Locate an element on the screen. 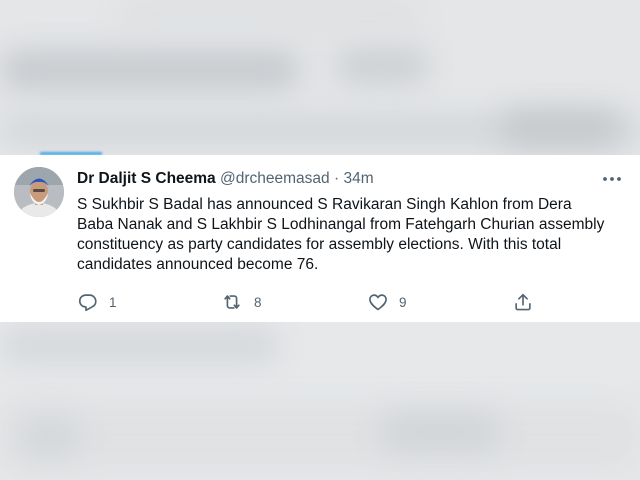 The height and width of the screenshot is (480, 640). share-icon is located at coordinates (523, 302).